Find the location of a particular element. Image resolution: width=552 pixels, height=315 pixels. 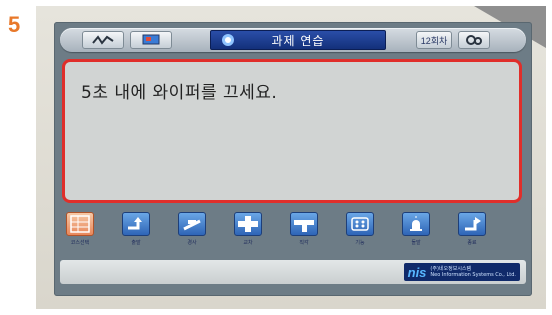

session-count-label: 12회차 is located at coordinates (434, 40).